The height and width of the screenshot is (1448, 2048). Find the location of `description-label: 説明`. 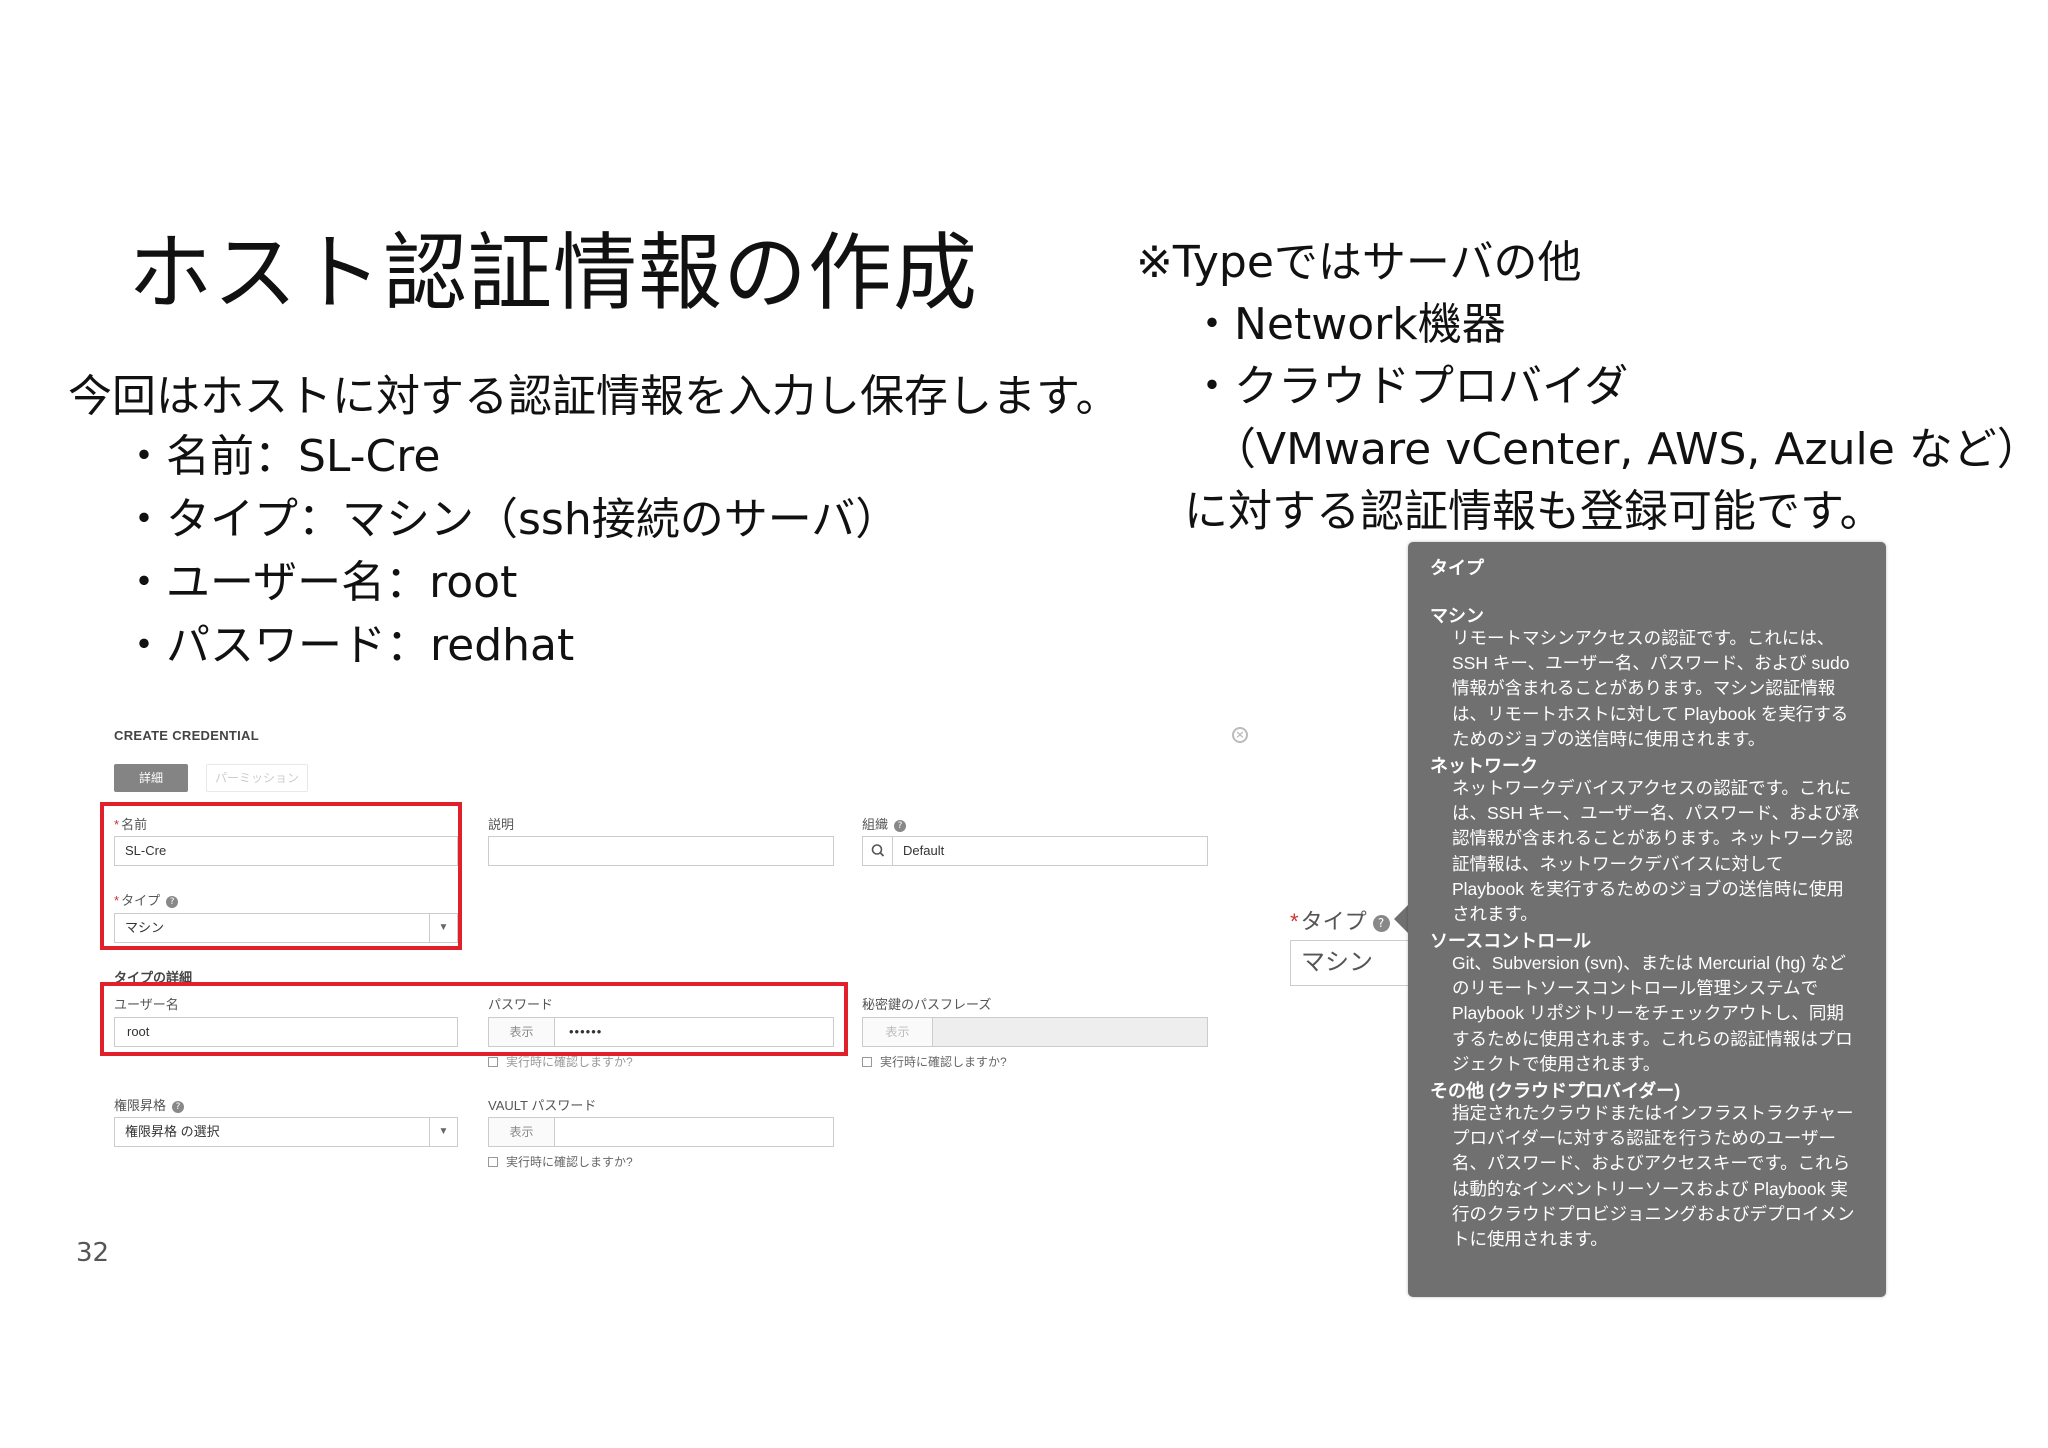

description-label: 説明 is located at coordinates (501, 824).